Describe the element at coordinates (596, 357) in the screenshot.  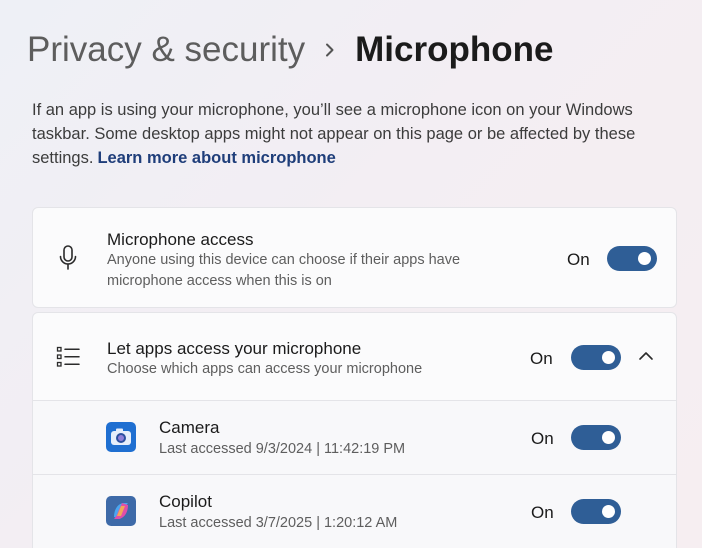
I see `apps-access-toggle` at that location.